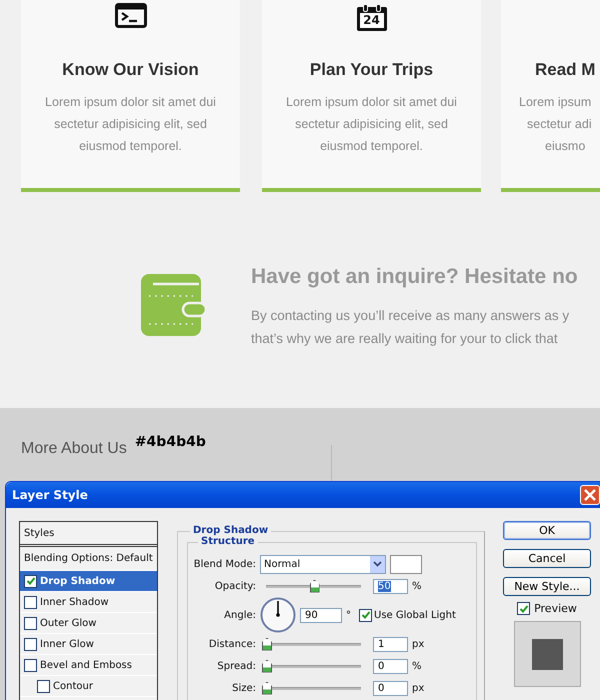 The width and height of the screenshot is (600, 700). Describe the element at coordinates (348, 615) in the screenshot. I see `unit-label: °` at that location.